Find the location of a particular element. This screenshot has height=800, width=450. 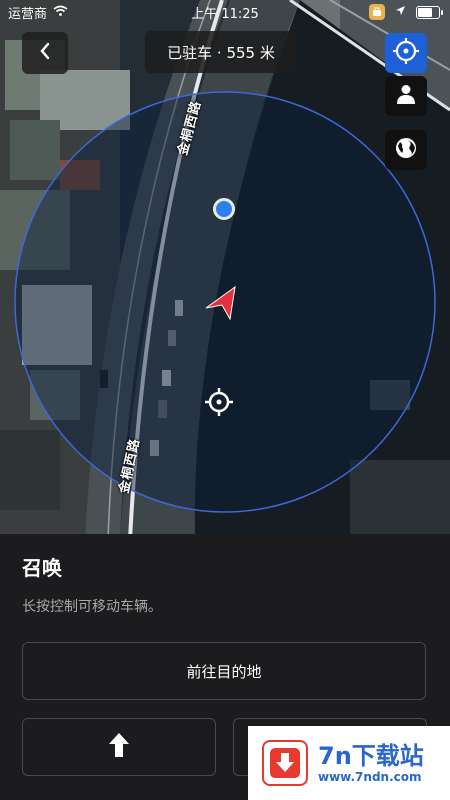

move-forward-button is located at coordinates (119, 747).